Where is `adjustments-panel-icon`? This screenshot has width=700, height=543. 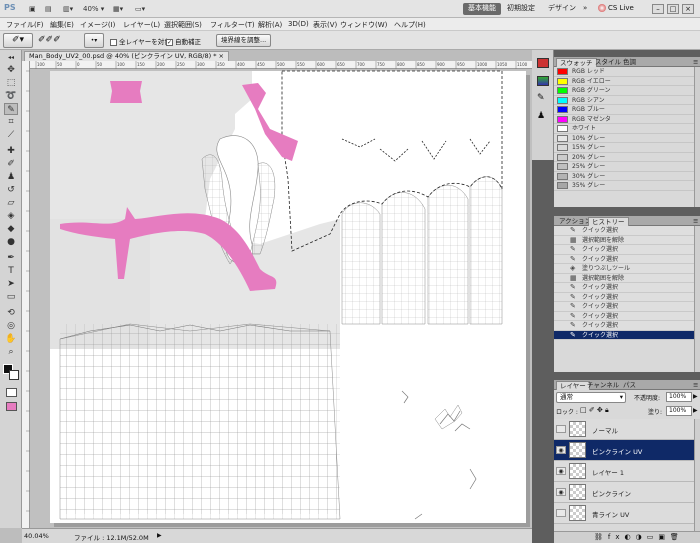 adjustments-panel-icon is located at coordinates (543, 81).